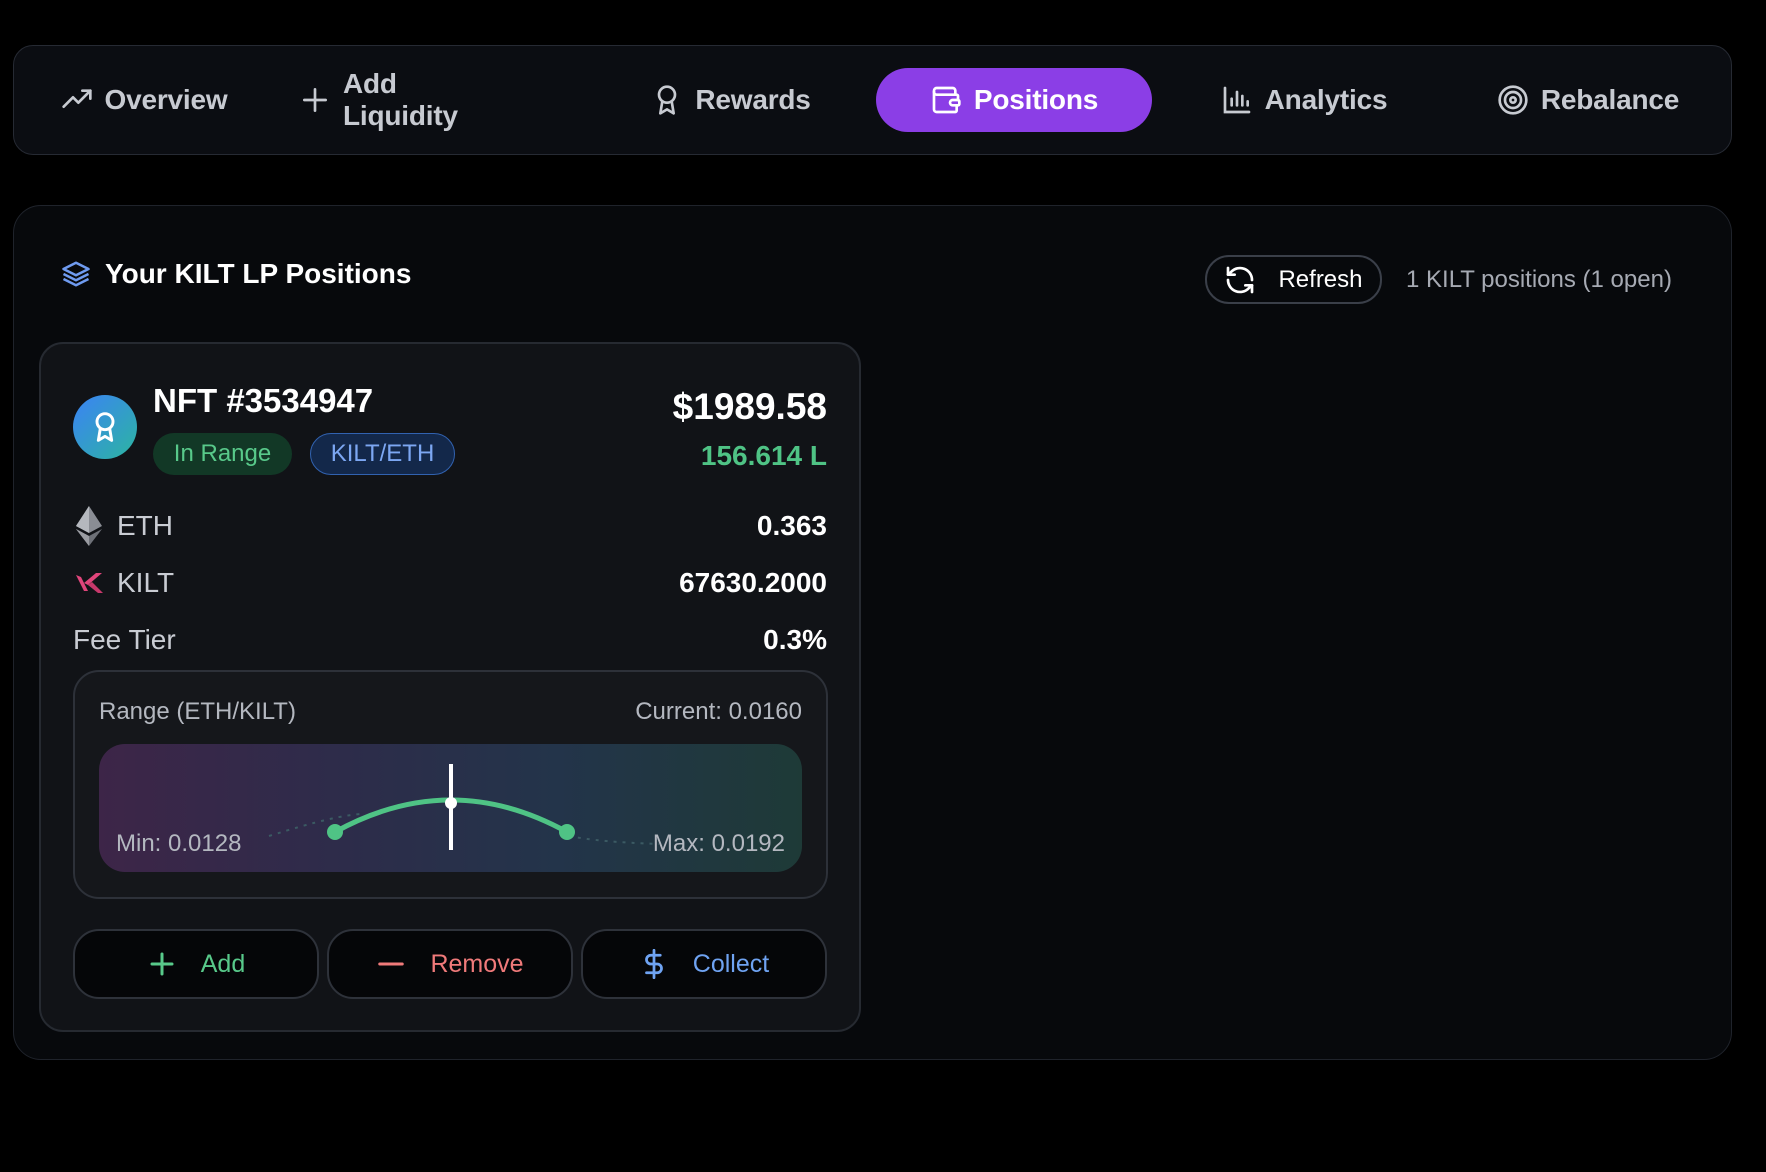 The height and width of the screenshot is (1172, 1766). Describe the element at coordinates (179, 843) in the screenshot. I see `range-min: Min: 0.0128` at that location.